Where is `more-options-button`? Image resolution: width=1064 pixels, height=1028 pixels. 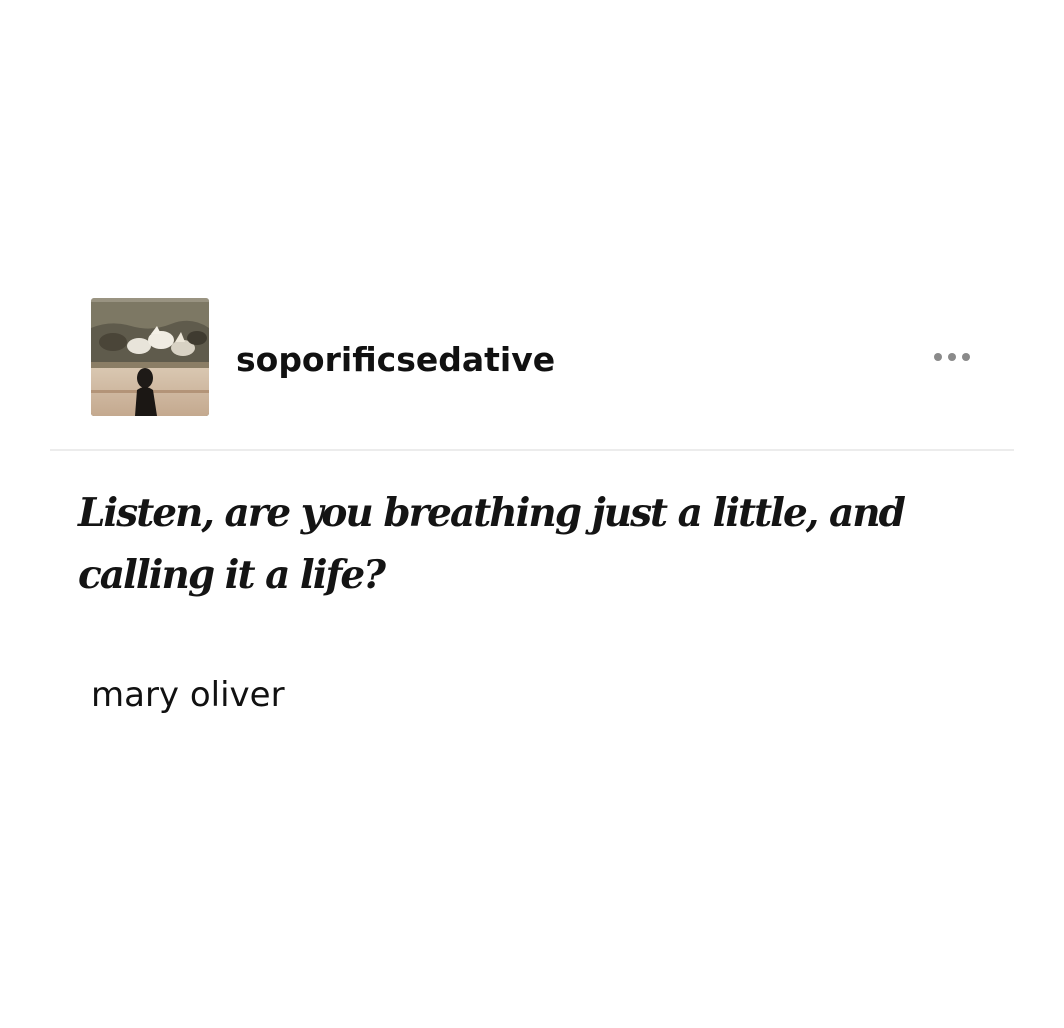
more-options-button is located at coordinates (952, 357).